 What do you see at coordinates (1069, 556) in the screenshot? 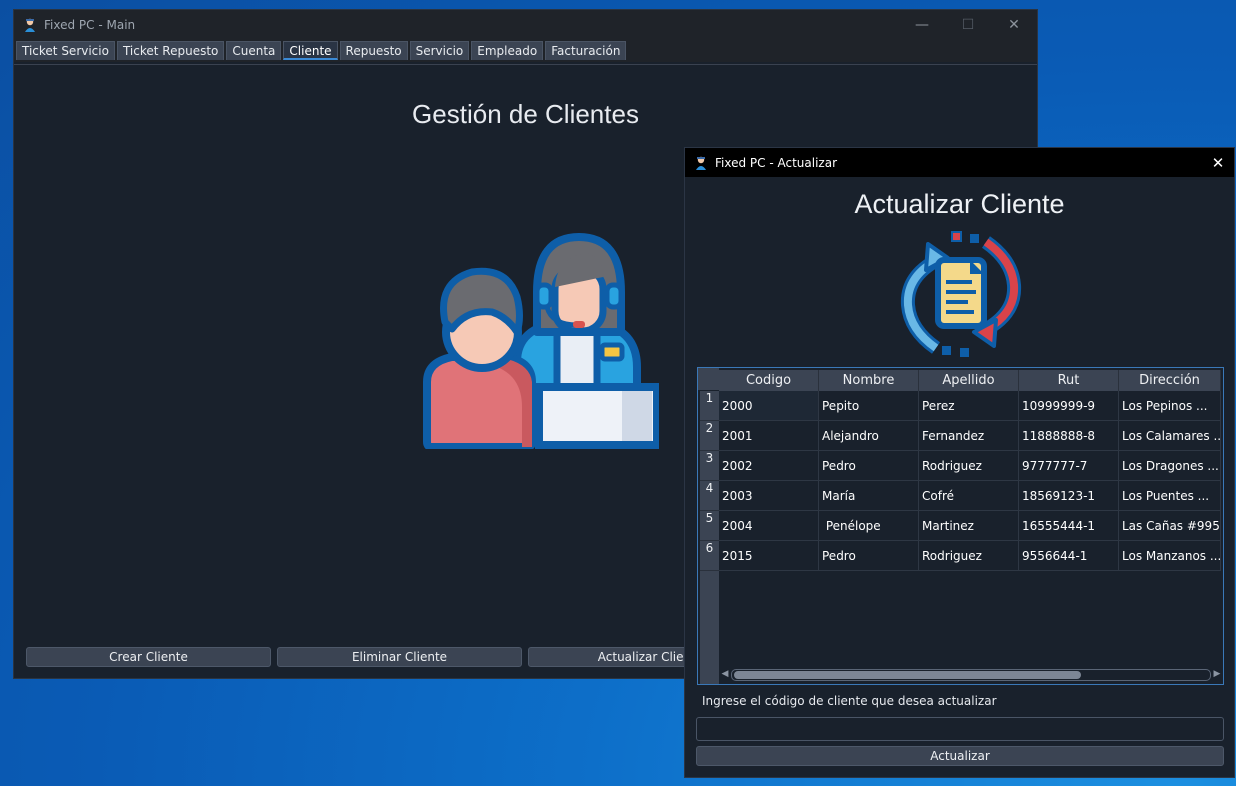
I see `table-cell-rut: 9556644-1` at bounding box center [1069, 556].